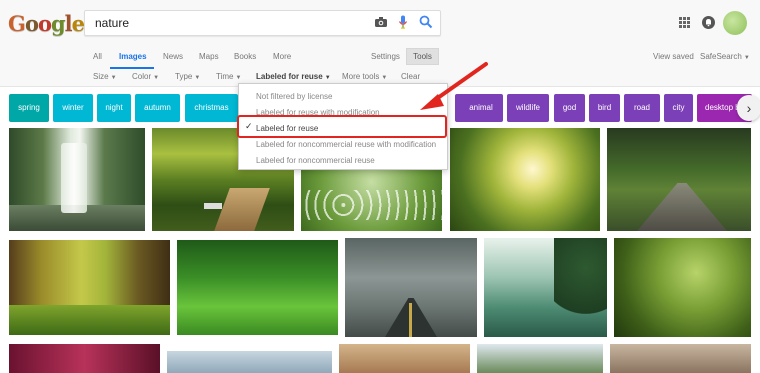 Image resolution: width=760 pixels, height=373 pixels. I want to click on image-result-red-flowers, so click(84, 358).